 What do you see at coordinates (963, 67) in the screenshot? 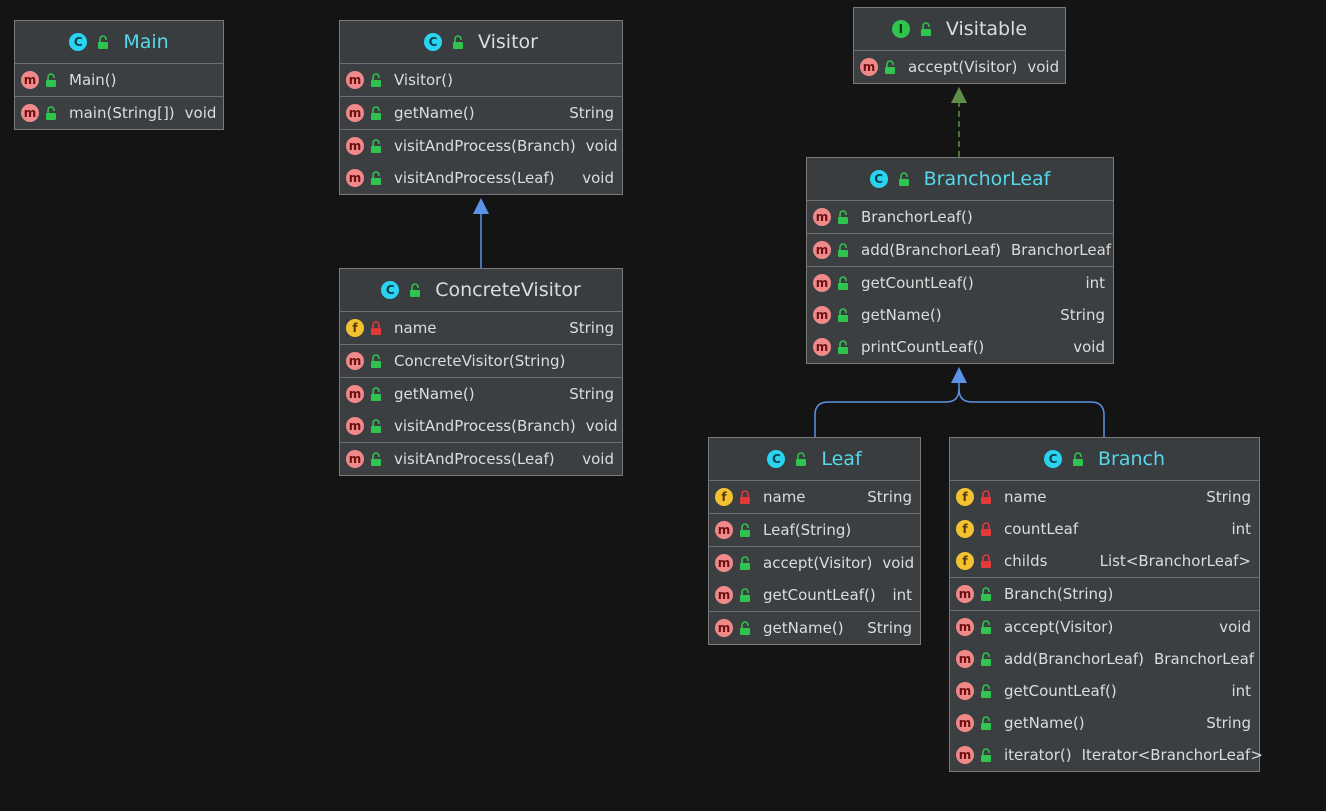
I see `member-name: accept(Visitor)` at bounding box center [963, 67].